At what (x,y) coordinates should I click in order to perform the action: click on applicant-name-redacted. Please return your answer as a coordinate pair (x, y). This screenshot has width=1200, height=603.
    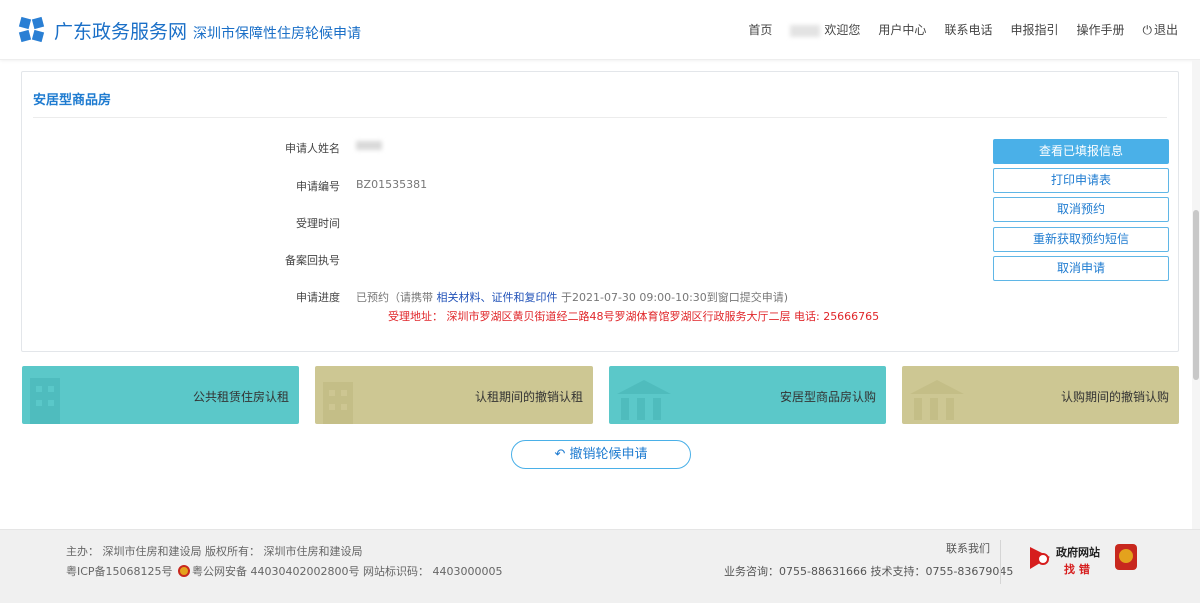
    Looking at the image, I should click on (369, 145).